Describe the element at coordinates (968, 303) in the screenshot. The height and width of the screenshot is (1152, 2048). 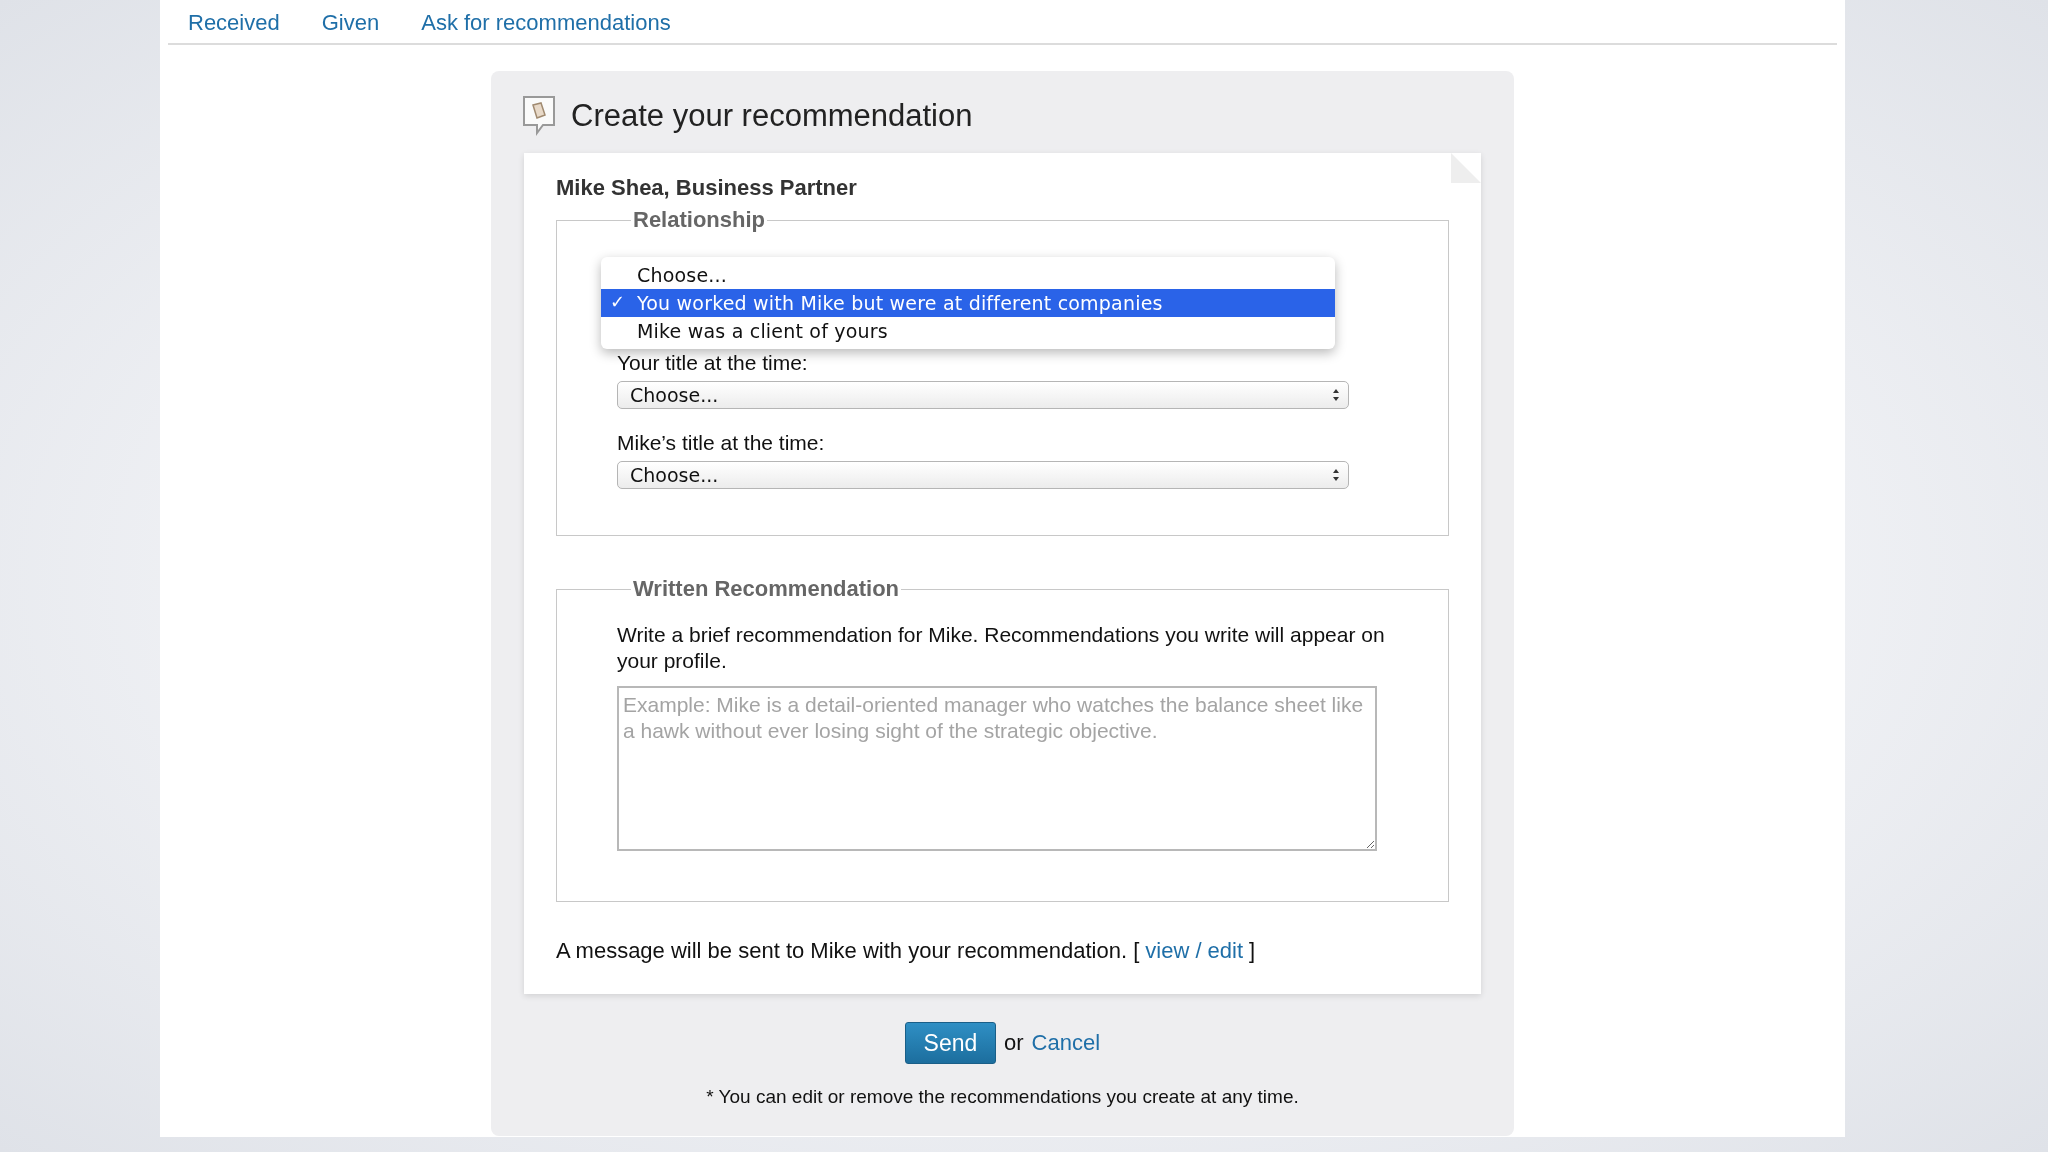
I see `menu-option: ✓ You worked with Mike but were at different companies` at that location.